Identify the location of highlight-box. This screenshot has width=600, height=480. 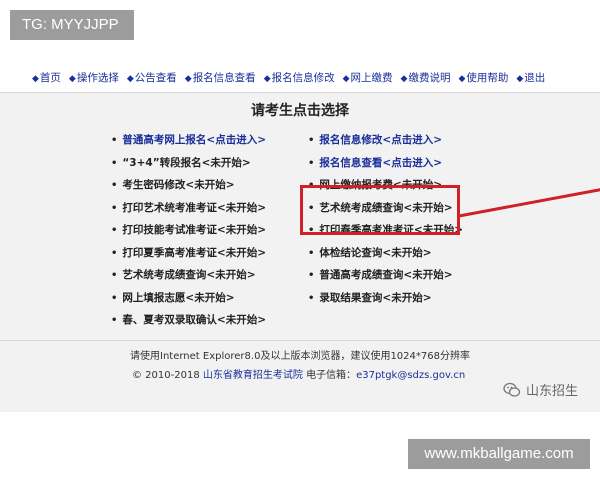
(380, 210).